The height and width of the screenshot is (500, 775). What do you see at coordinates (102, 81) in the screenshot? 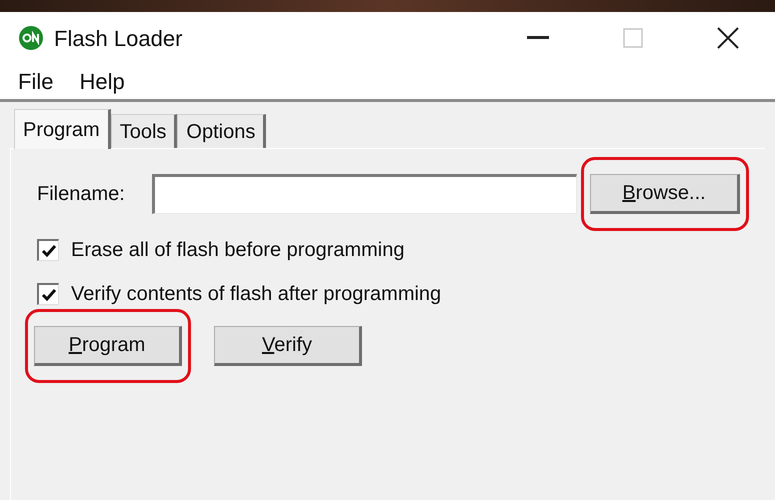
I see `menu-item: Help` at bounding box center [102, 81].